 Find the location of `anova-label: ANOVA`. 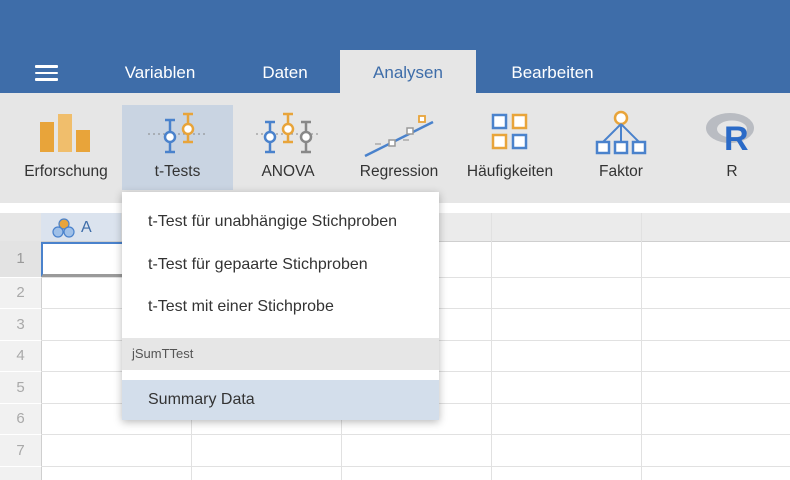

anova-label: ANOVA is located at coordinates (288, 171).